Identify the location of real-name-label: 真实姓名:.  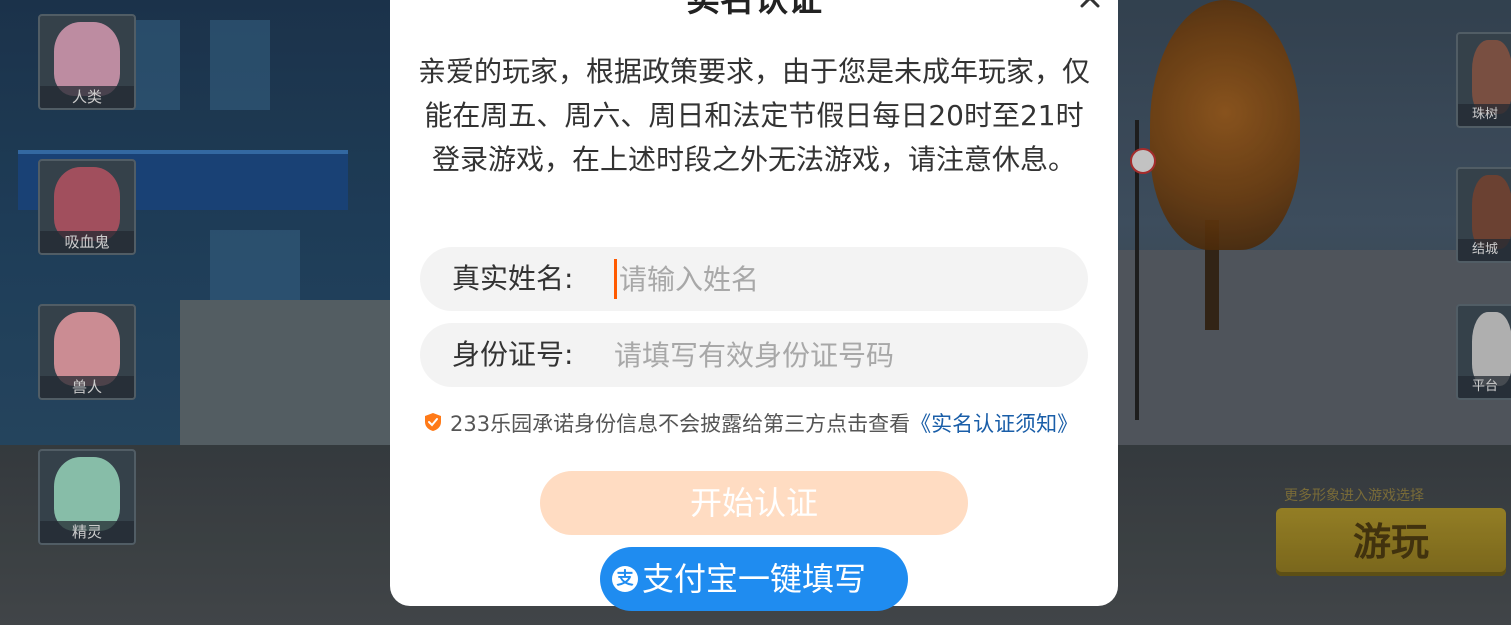
(513, 278).